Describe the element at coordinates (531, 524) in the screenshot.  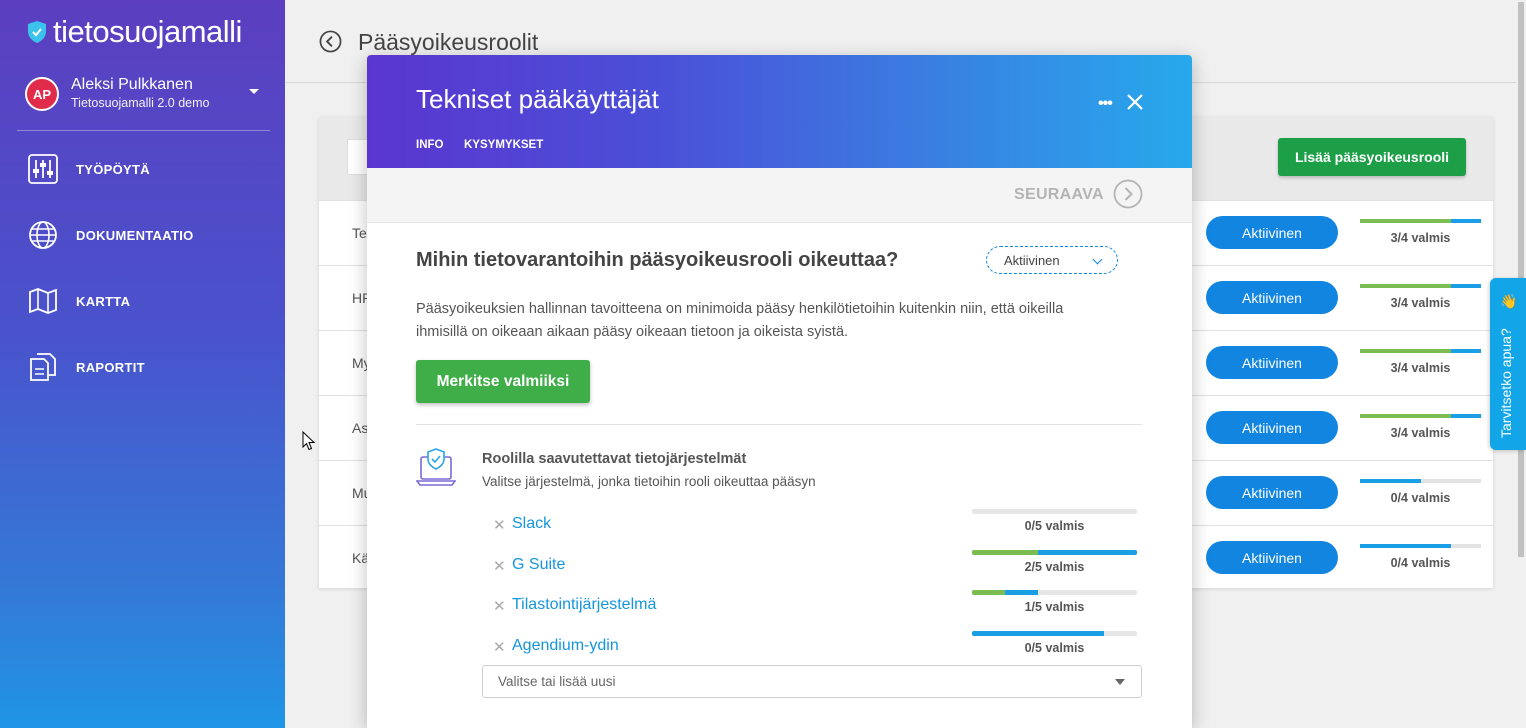
I see `system-link: Slack` at that location.